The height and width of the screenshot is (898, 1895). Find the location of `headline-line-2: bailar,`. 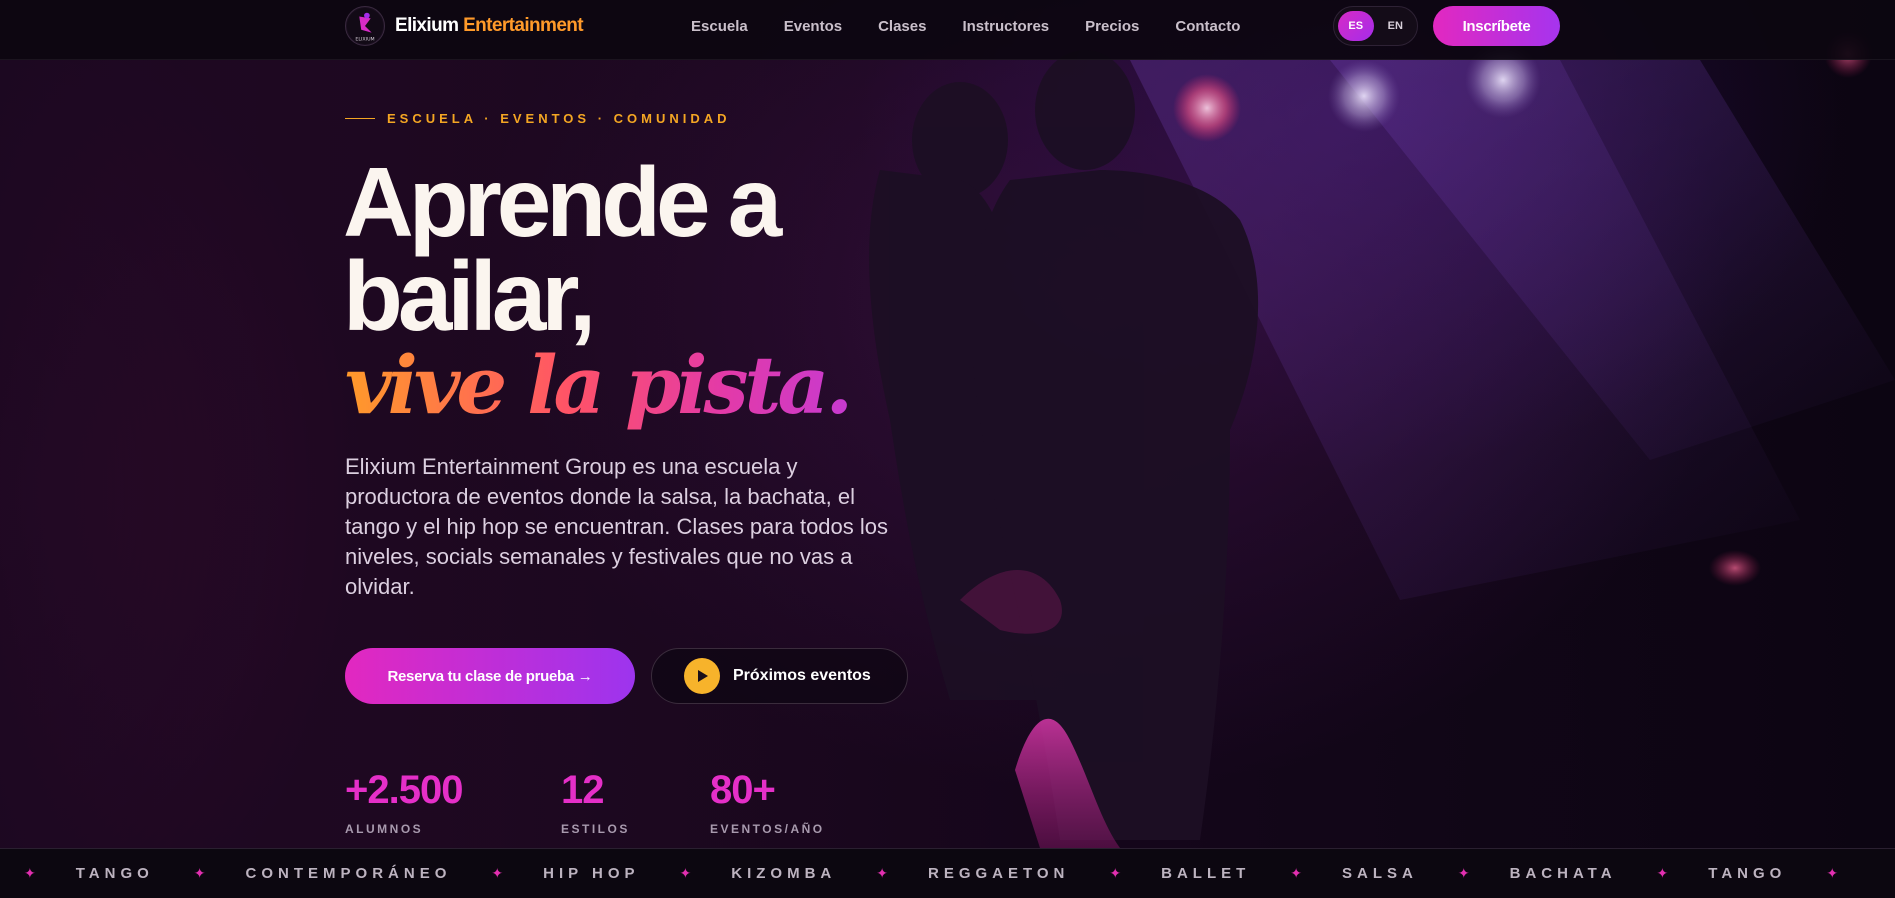

headline-line-2: bailar, is located at coordinates (469, 296).